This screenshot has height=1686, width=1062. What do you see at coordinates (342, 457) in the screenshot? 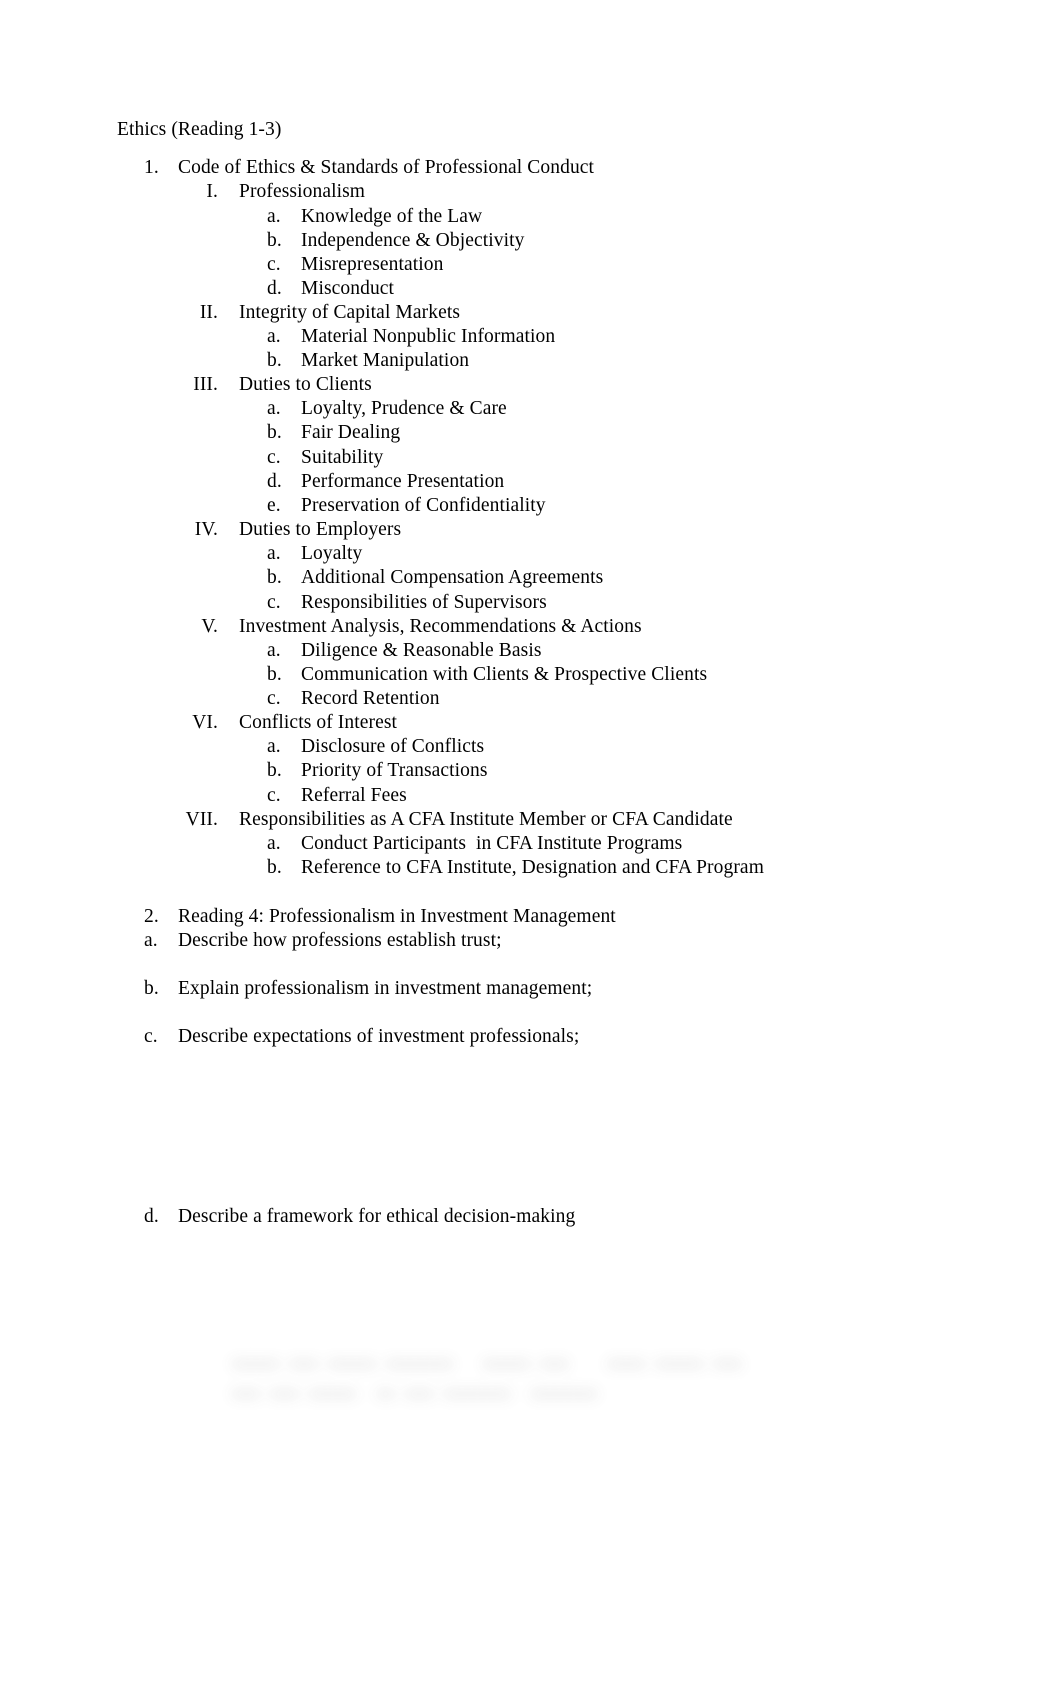
I see `list-item-label: Suitability` at bounding box center [342, 457].